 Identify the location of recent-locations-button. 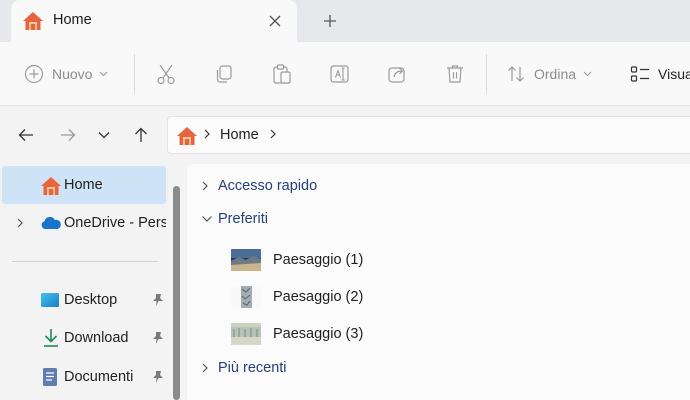
(104, 135).